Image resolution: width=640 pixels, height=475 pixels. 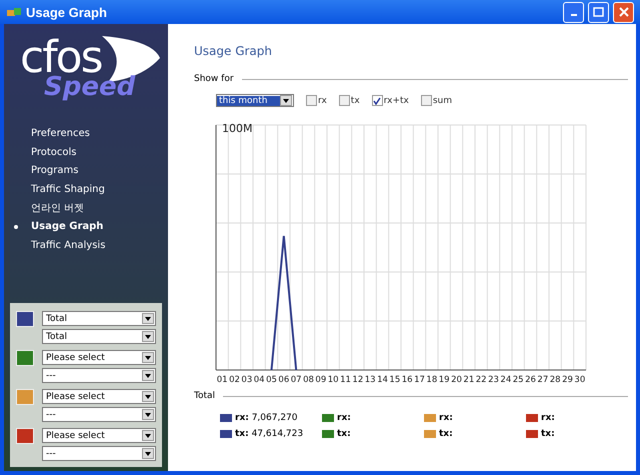 What do you see at coordinates (234, 380) in the screenshot?
I see `x-tick-label: 02` at bounding box center [234, 380].